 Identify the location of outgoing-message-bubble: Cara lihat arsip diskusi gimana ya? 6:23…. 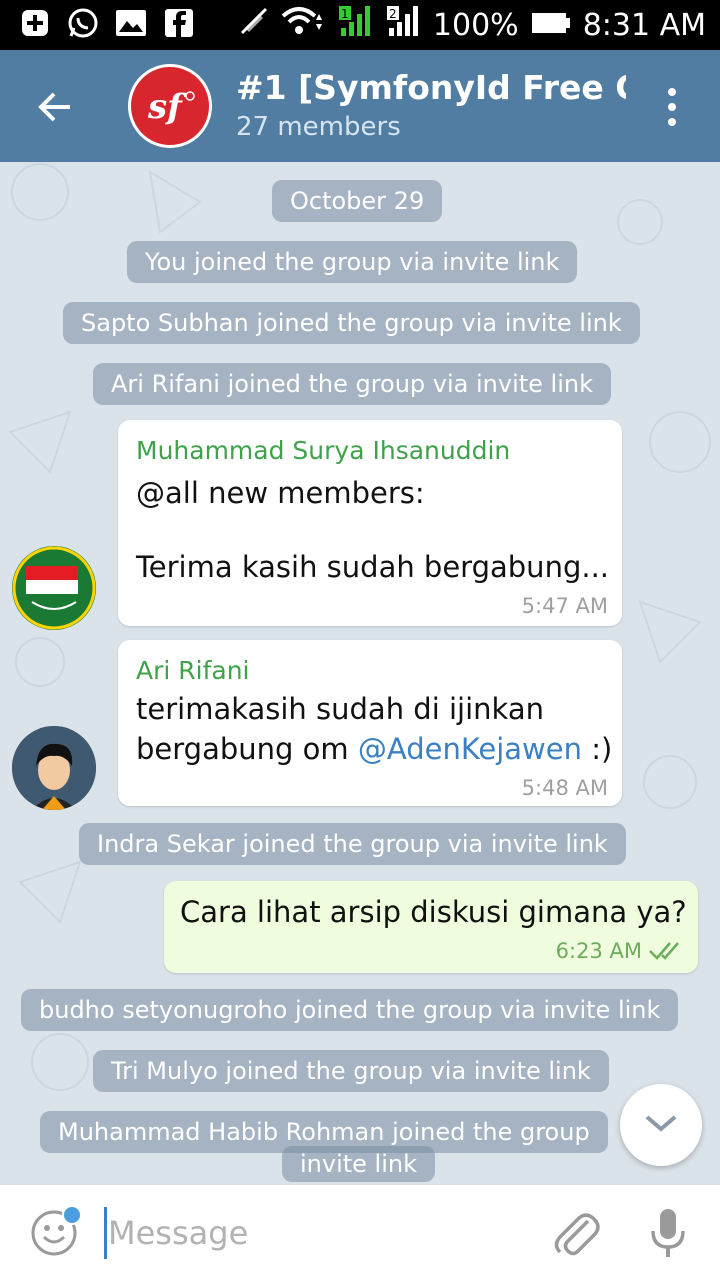
(431, 927).